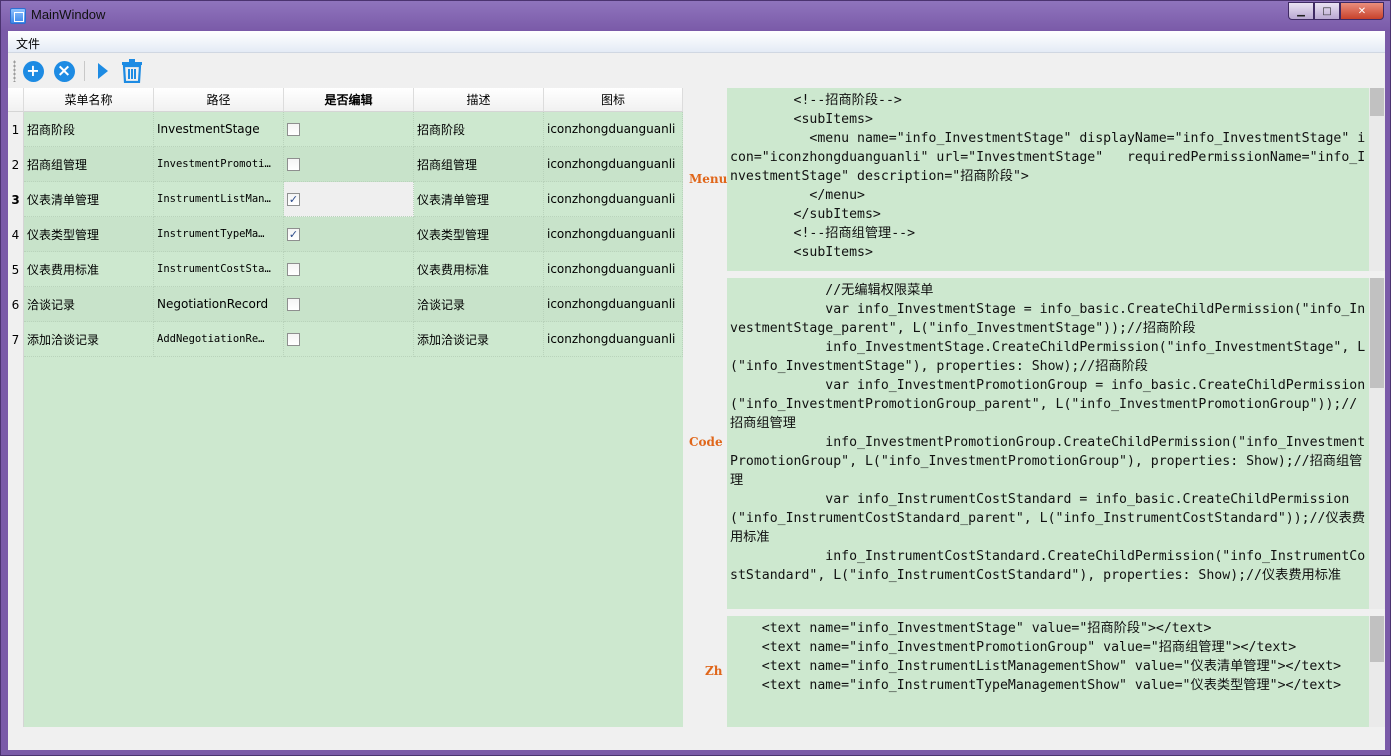 The height and width of the screenshot is (756, 1391). Describe the element at coordinates (1362, 11) in the screenshot. I see `close-button: ✕` at that location.